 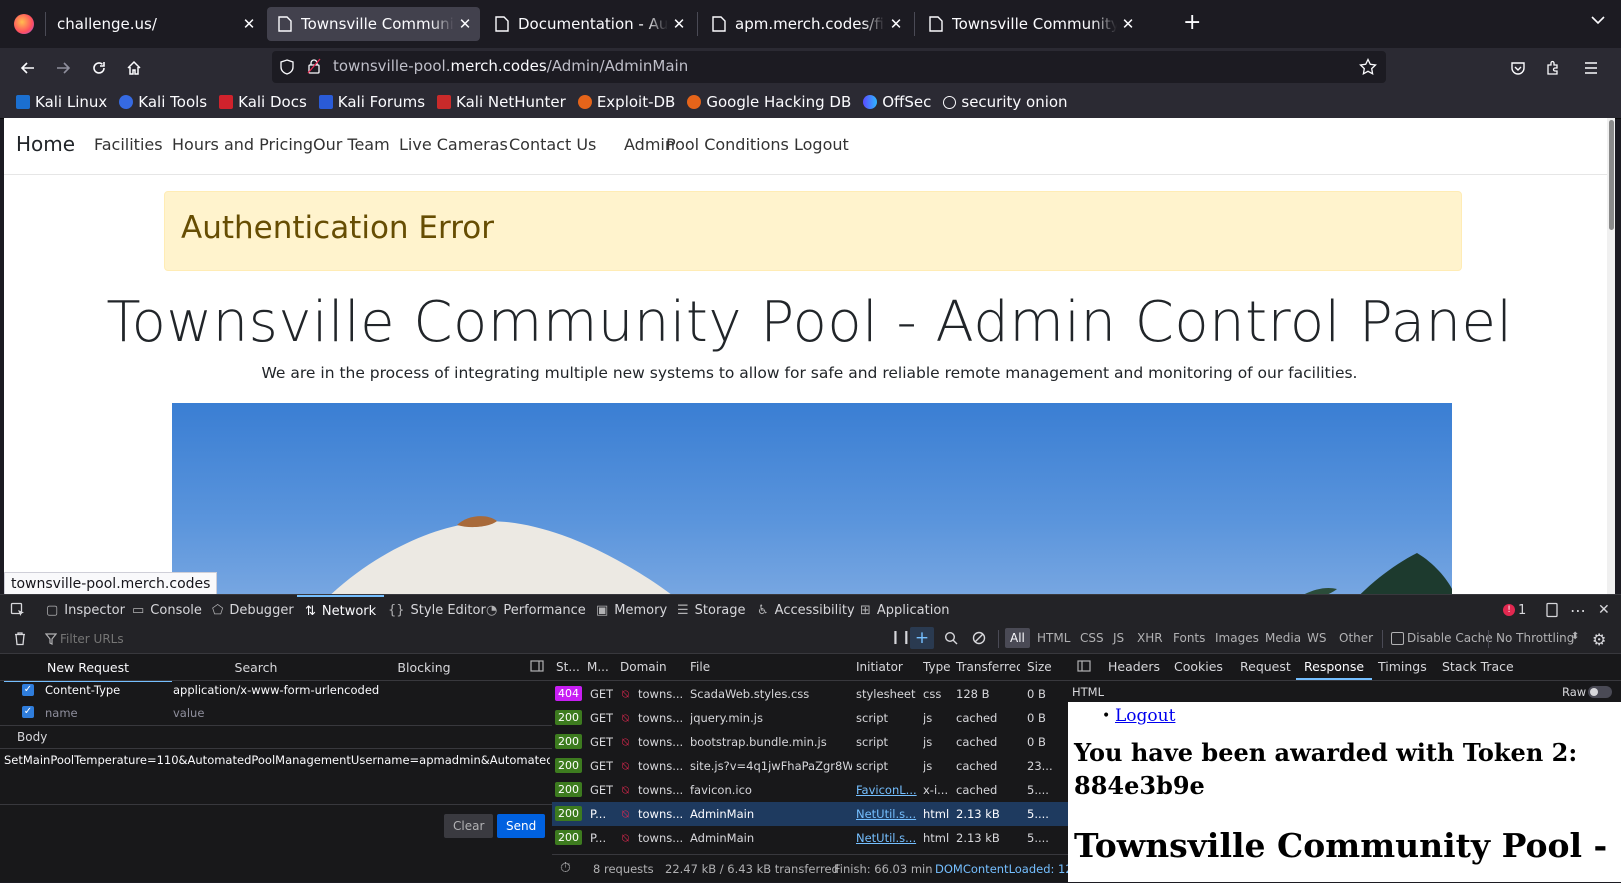 I want to click on tab-townsville-active: Townsville Community Pool ✕, so click(x=373, y=24).